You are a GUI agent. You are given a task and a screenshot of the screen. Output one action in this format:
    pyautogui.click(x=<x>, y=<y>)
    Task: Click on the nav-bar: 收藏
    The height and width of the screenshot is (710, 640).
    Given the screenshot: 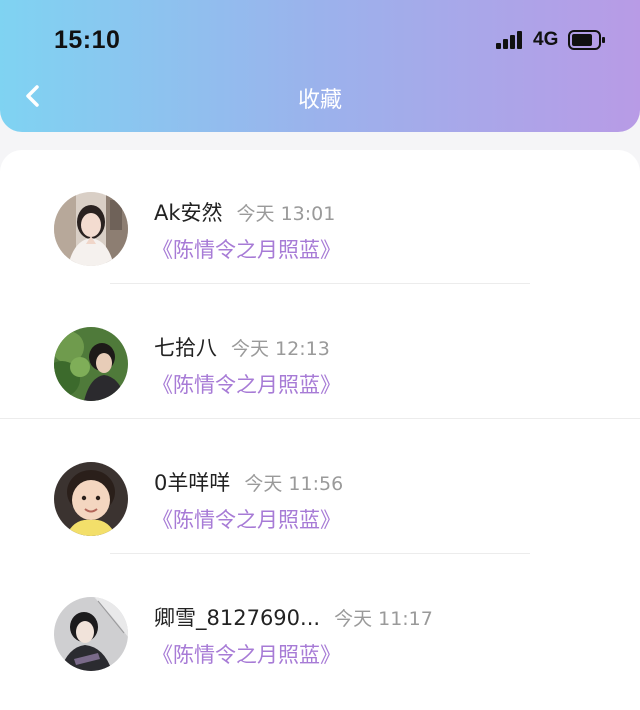 What is the action you would take?
    pyautogui.click(x=320, y=97)
    